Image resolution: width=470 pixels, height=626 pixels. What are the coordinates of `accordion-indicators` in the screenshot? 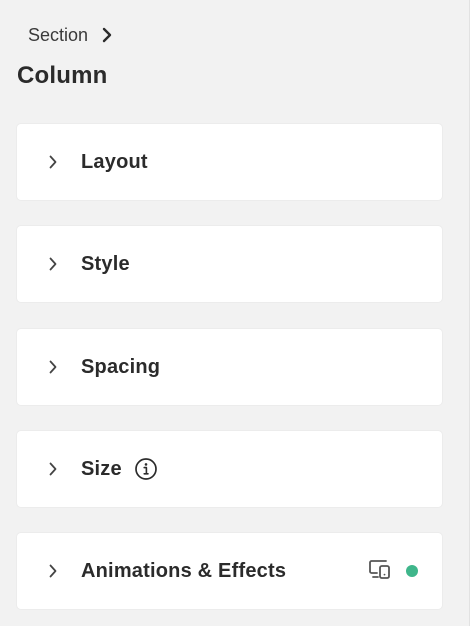 It's located at (393, 571).